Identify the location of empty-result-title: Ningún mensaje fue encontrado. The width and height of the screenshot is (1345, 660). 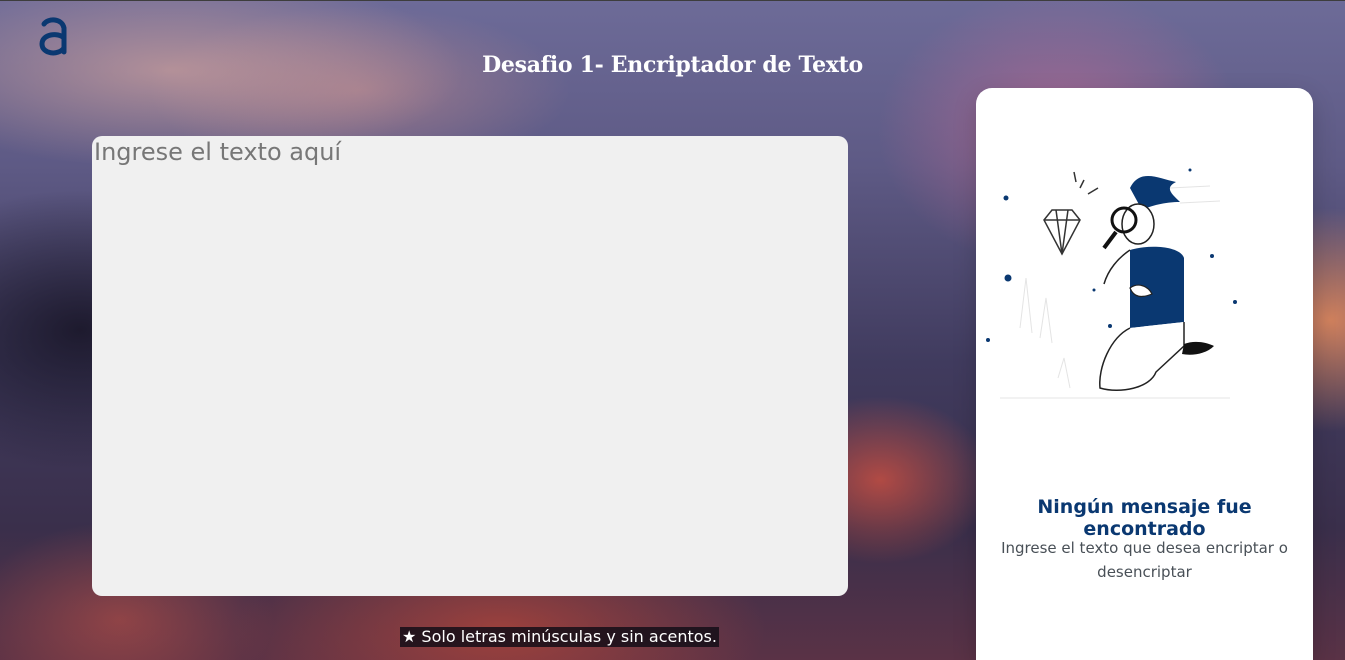
(1144, 518).